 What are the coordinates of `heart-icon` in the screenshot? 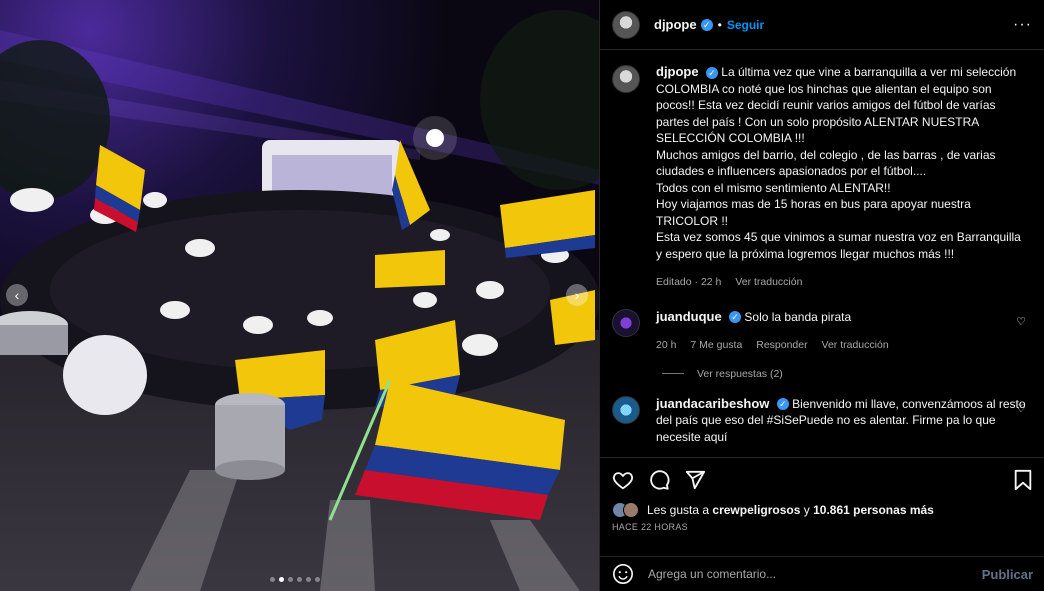 It's located at (623, 480).